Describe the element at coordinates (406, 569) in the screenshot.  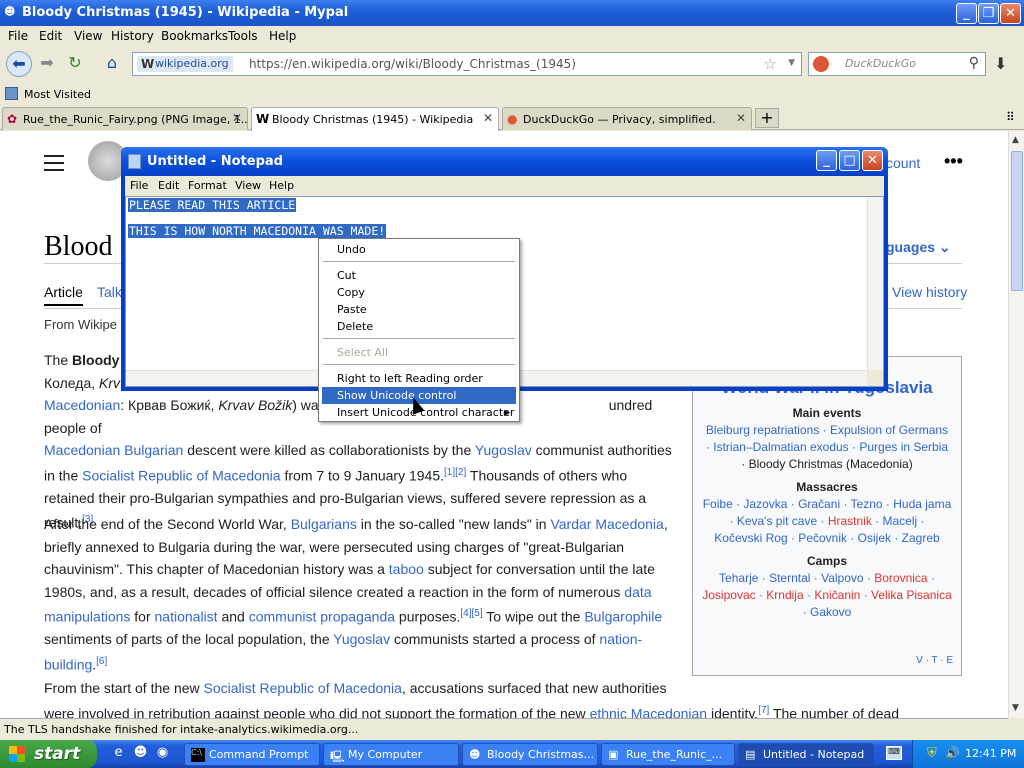
I see `link: taboo` at that location.